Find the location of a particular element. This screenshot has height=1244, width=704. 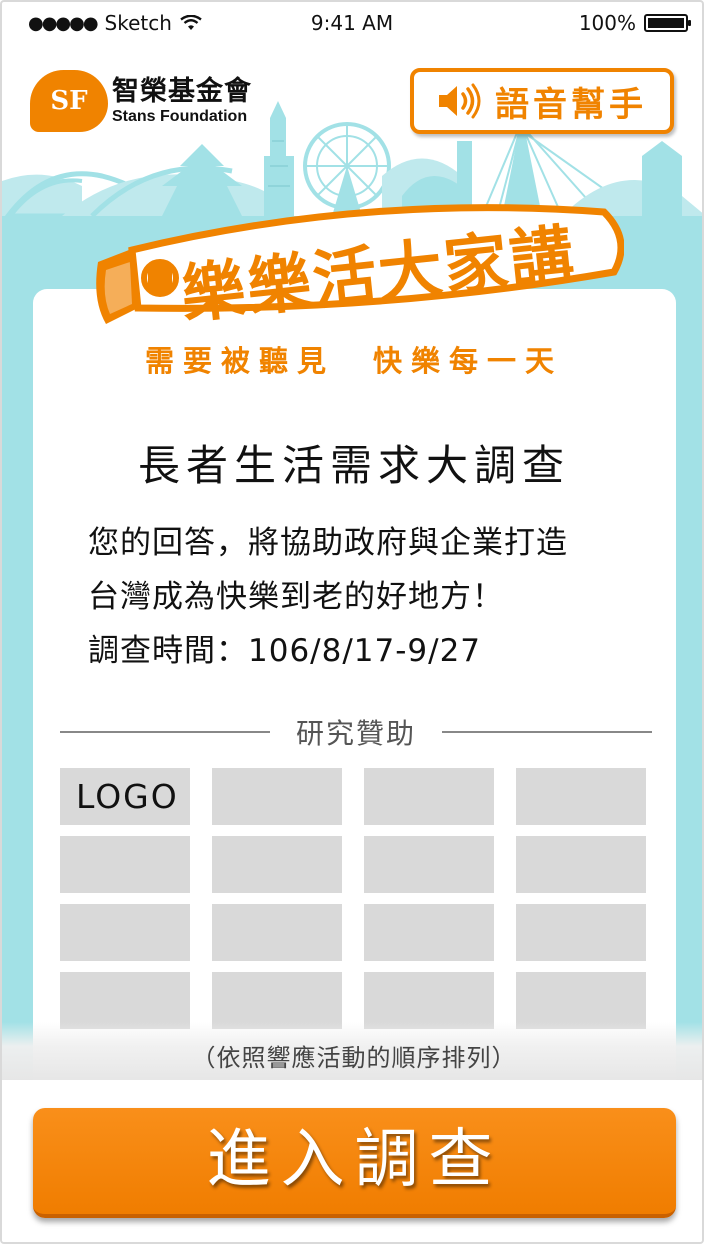

sponsor-logo: LOGO is located at coordinates (125, 796).